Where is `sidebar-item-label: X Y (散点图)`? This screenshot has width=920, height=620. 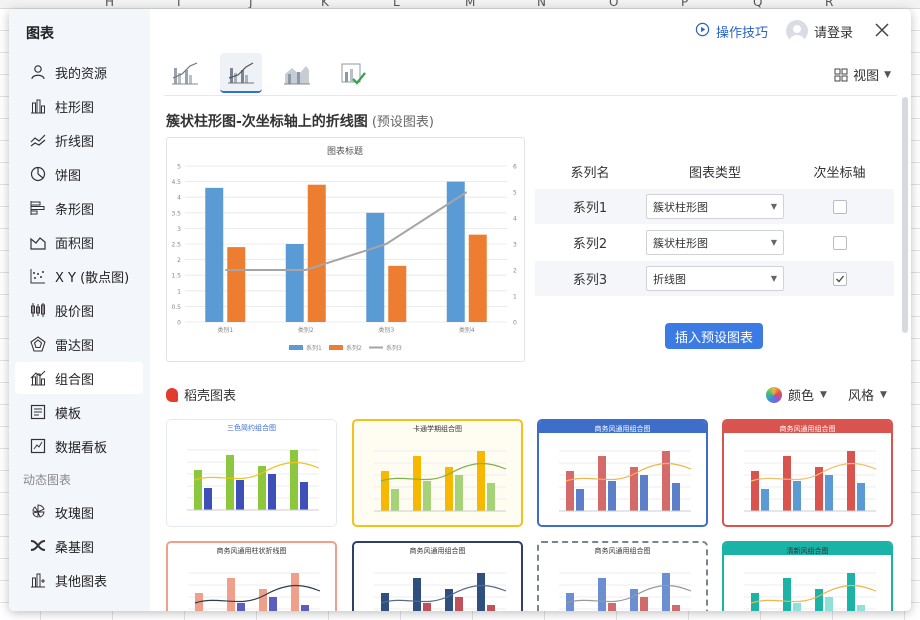 sidebar-item-label: X Y (散点图) is located at coordinates (92, 278).